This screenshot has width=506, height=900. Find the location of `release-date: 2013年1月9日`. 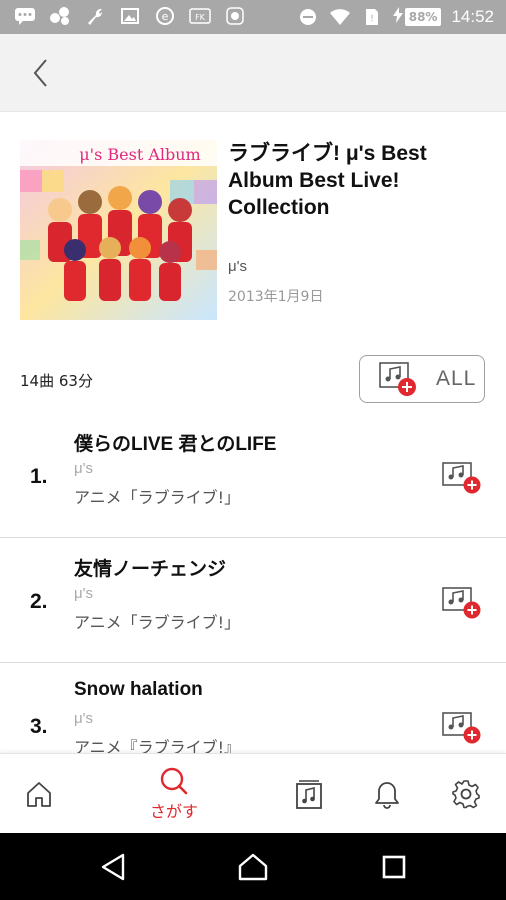

release-date: 2013年1月9日 is located at coordinates (276, 297).